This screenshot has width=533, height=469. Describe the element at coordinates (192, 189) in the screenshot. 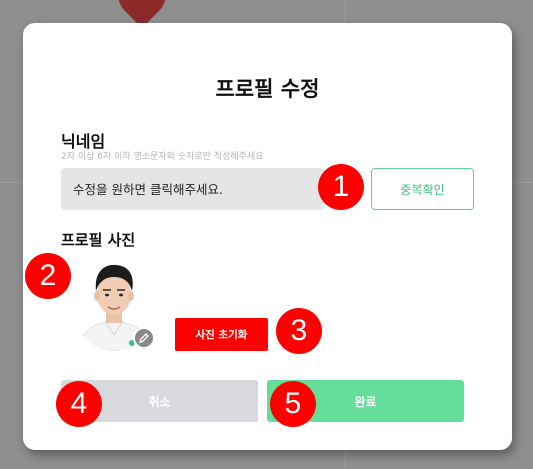

I see `nickname-input` at that location.